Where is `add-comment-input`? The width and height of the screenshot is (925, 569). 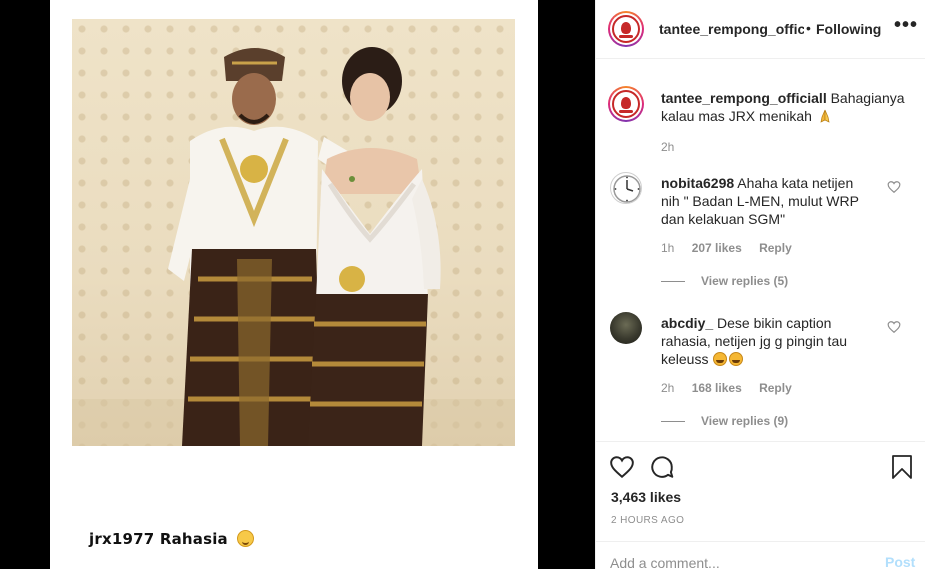 add-comment-input is located at coordinates (740, 562).